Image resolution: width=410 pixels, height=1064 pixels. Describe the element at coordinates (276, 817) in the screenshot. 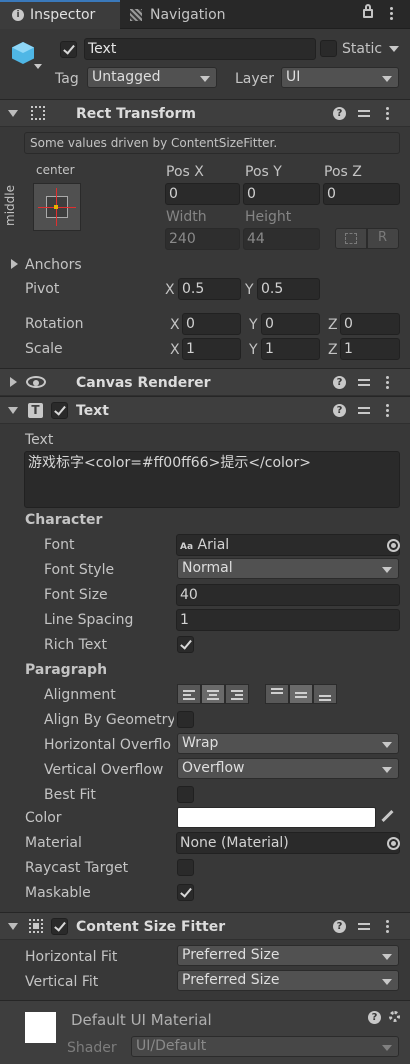

I see `color-swatch` at that location.